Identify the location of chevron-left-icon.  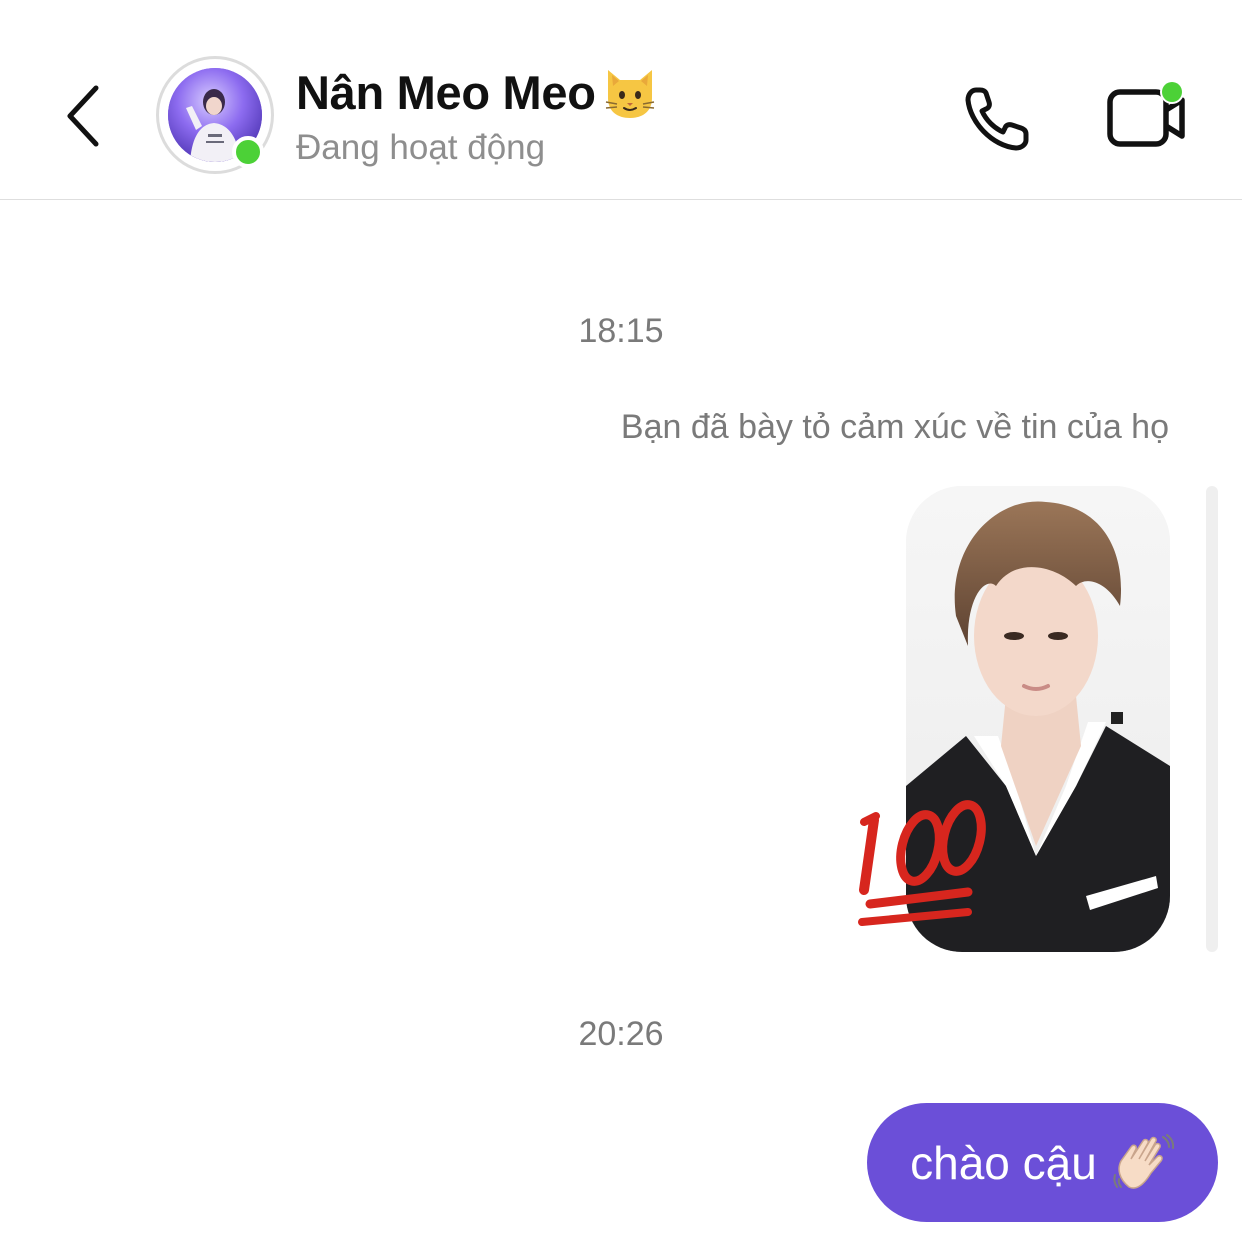
(83, 116).